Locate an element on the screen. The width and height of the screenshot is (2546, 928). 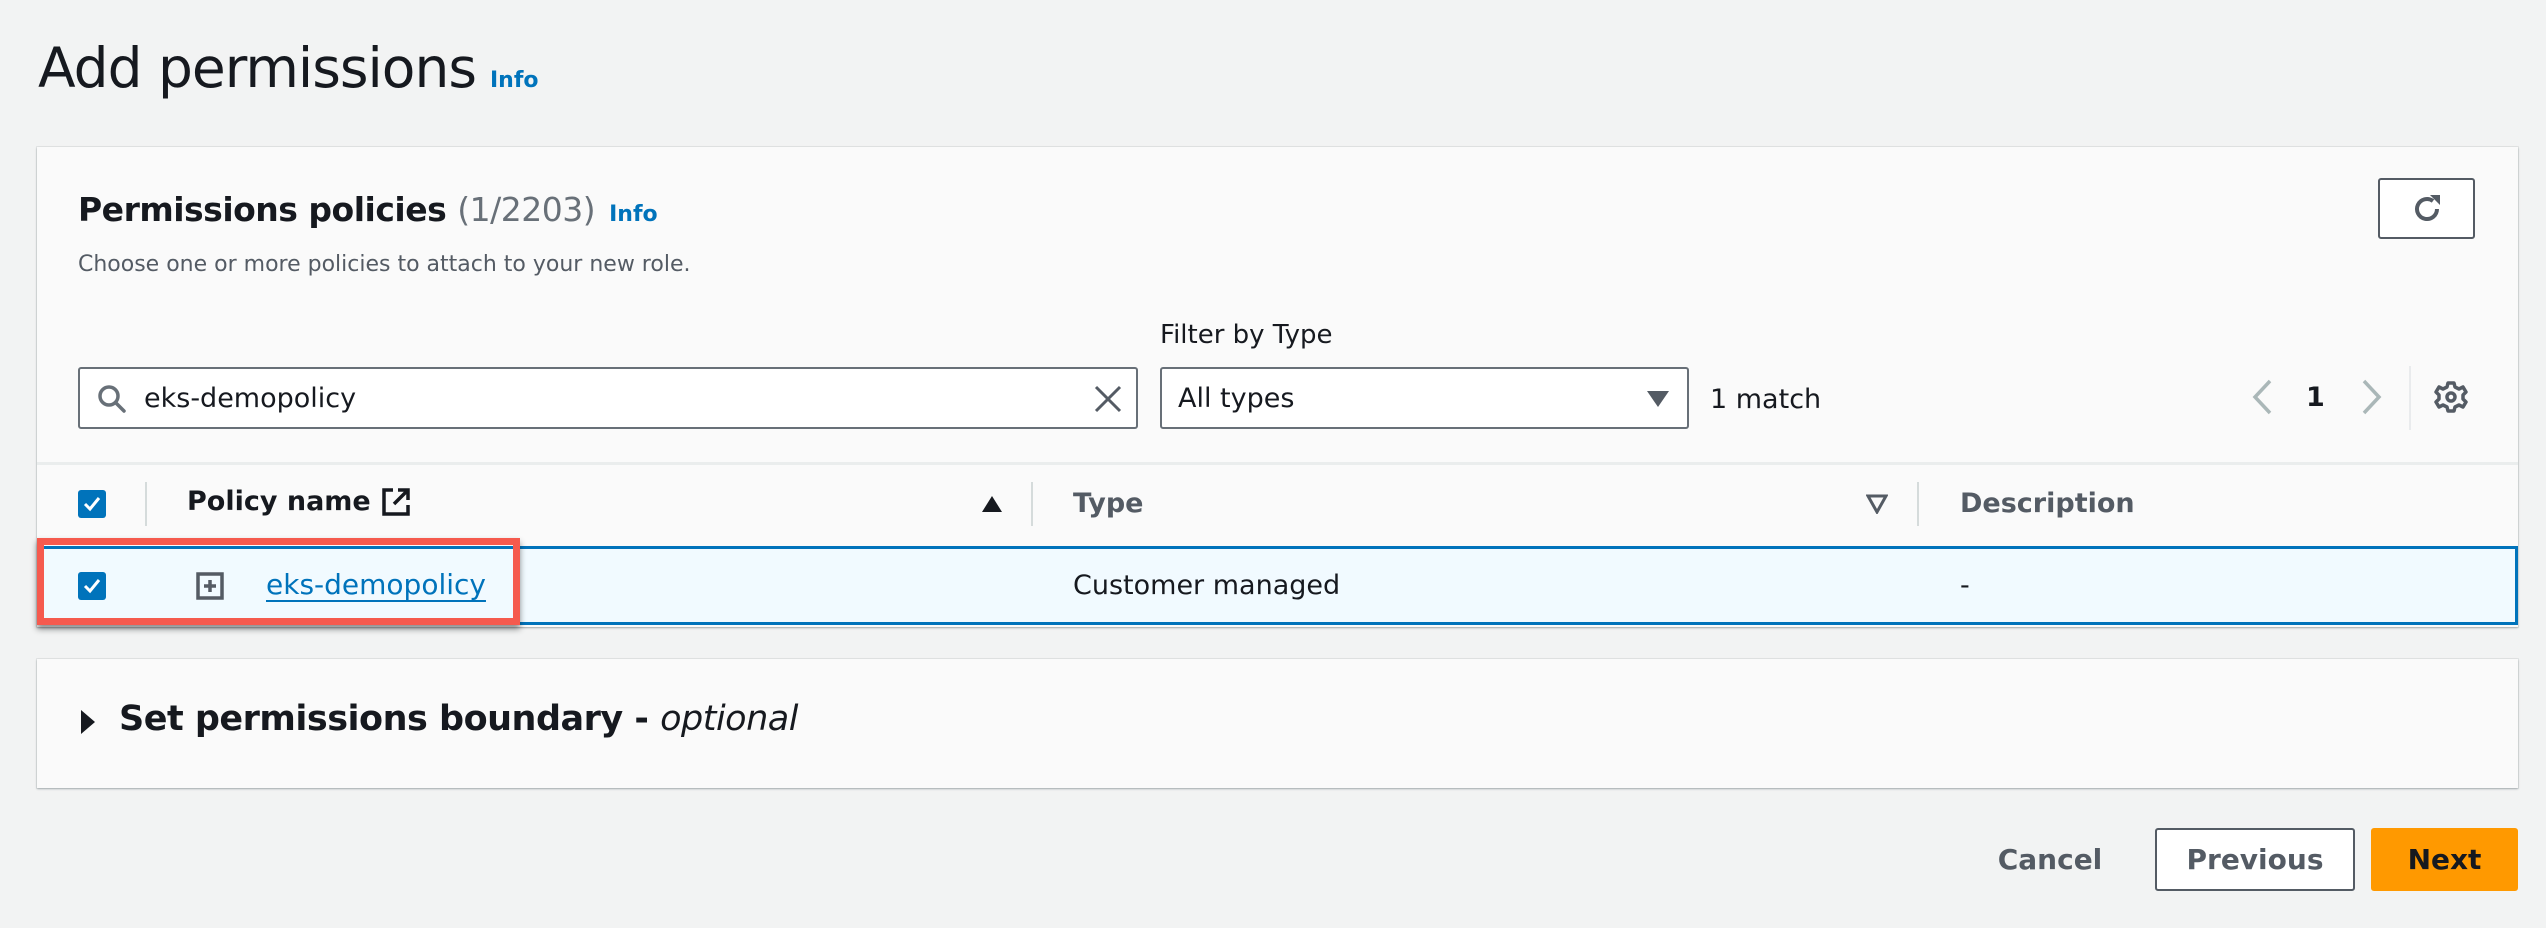
next-page-icon is located at coordinates (2372, 397).